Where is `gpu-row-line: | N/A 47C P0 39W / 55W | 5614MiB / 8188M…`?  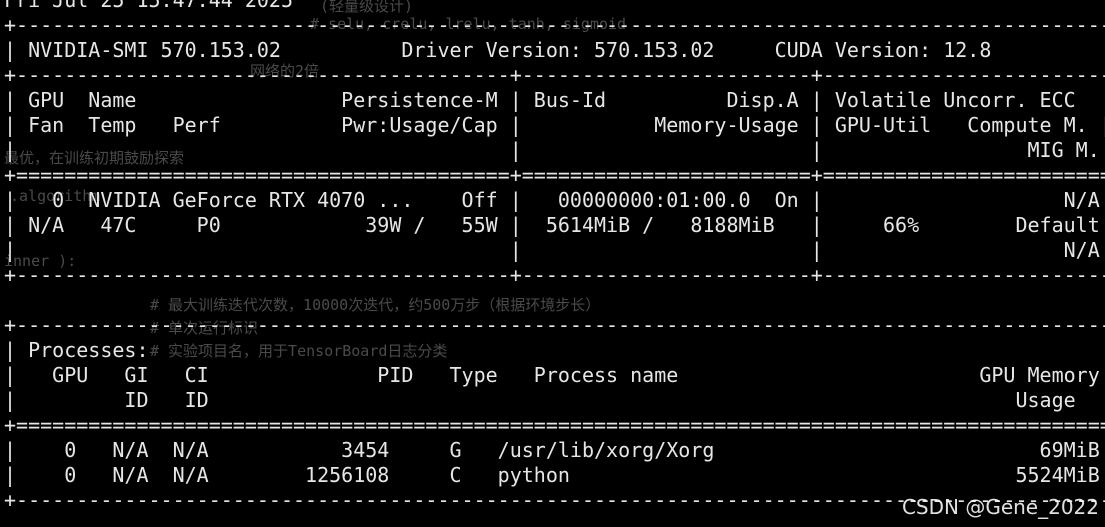 gpu-row-line: | N/A 47C P0 39W / 55W | 5614MiB / 8188M… is located at coordinates (554, 225).